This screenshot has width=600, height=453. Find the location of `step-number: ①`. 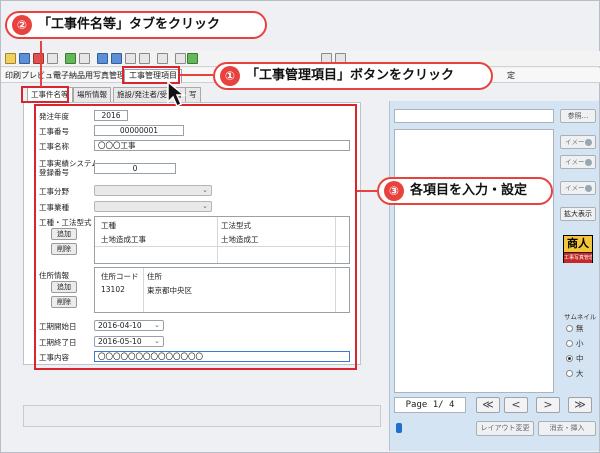

step-number: ① is located at coordinates (230, 76).